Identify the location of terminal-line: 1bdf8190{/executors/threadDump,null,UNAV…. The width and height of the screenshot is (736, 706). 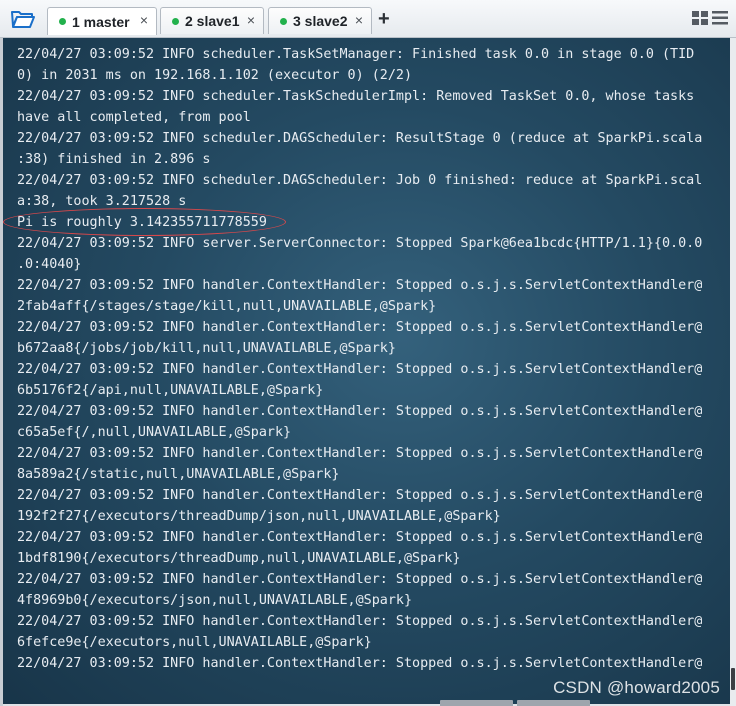
(239, 558).